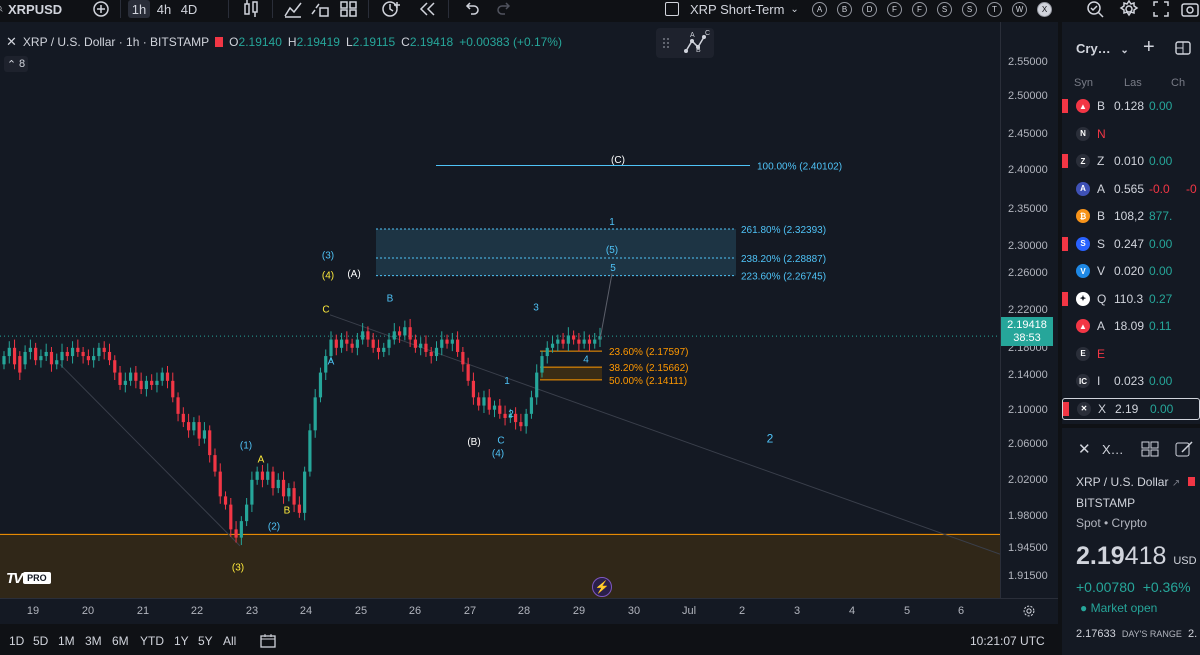 Image resolution: width=1200 pixels, height=655 pixels. I want to click on range-button-5y: 5Y, so click(205, 641).